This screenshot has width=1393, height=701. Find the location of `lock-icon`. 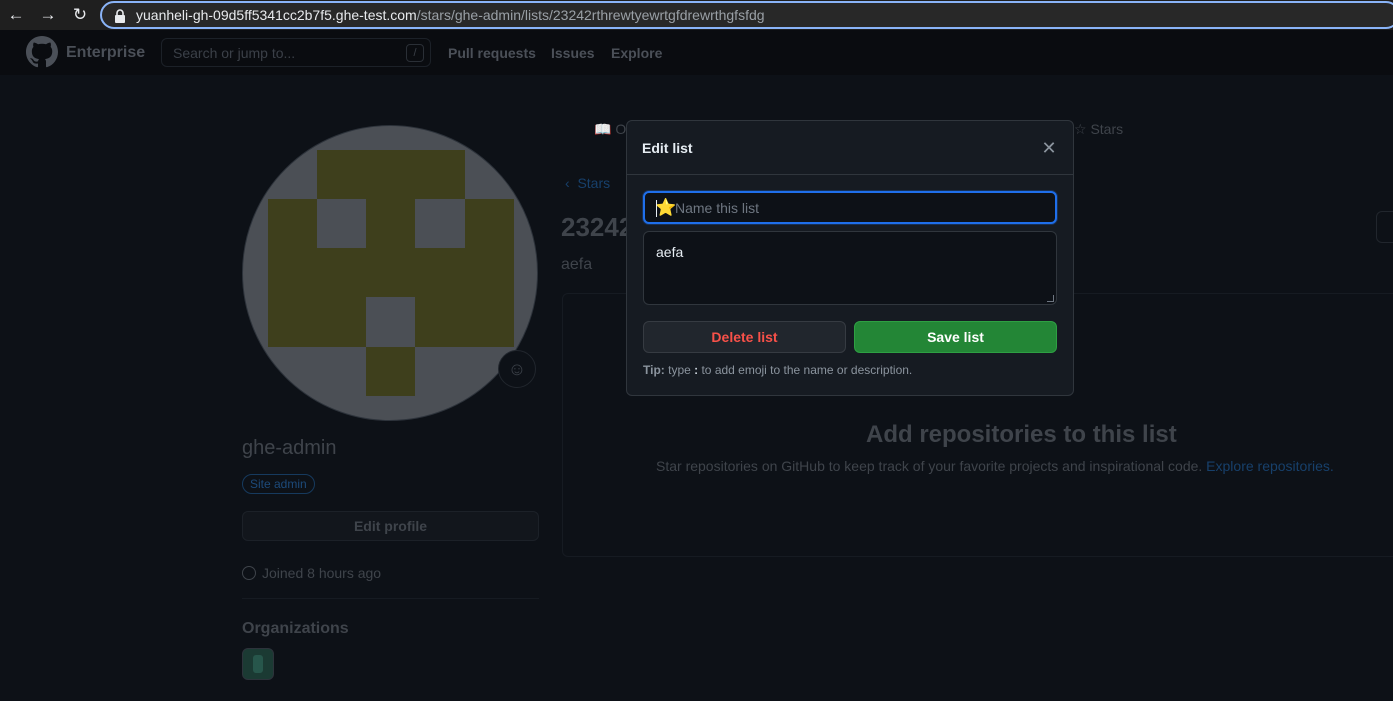

lock-icon is located at coordinates (120, 16).